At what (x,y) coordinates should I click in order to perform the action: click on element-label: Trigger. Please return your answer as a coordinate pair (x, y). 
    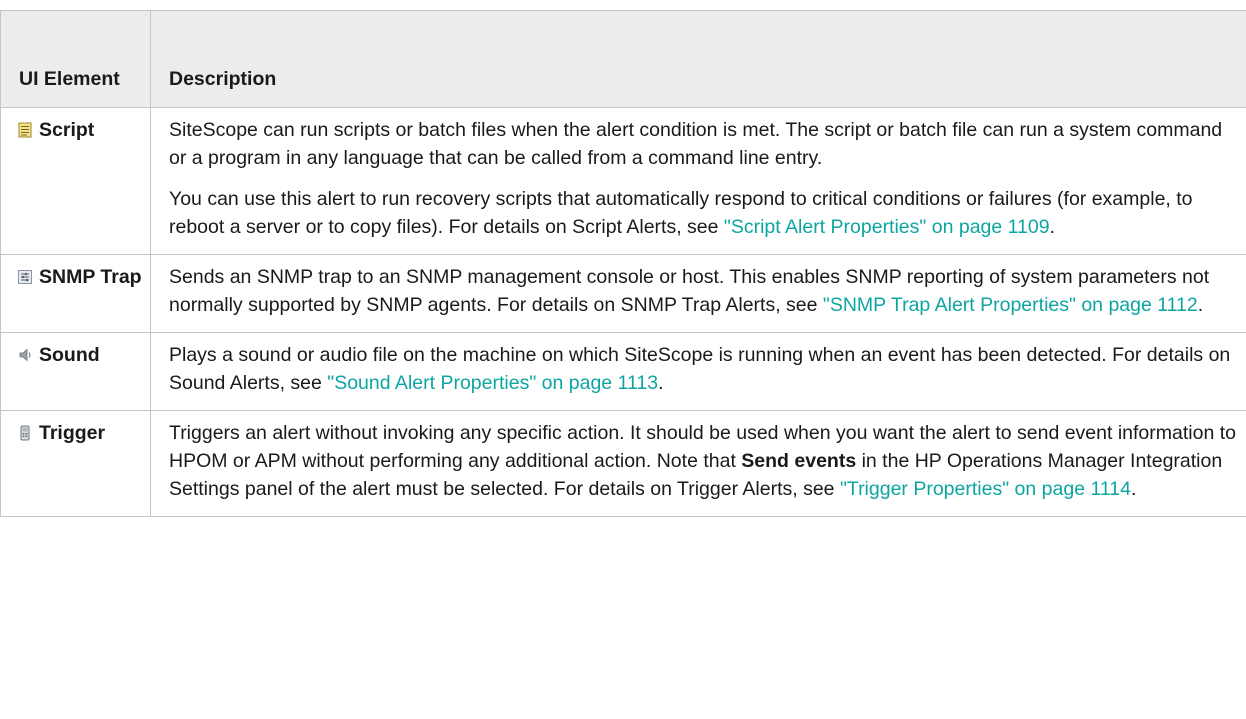
    Looking at the image, I should click on (72, 433).